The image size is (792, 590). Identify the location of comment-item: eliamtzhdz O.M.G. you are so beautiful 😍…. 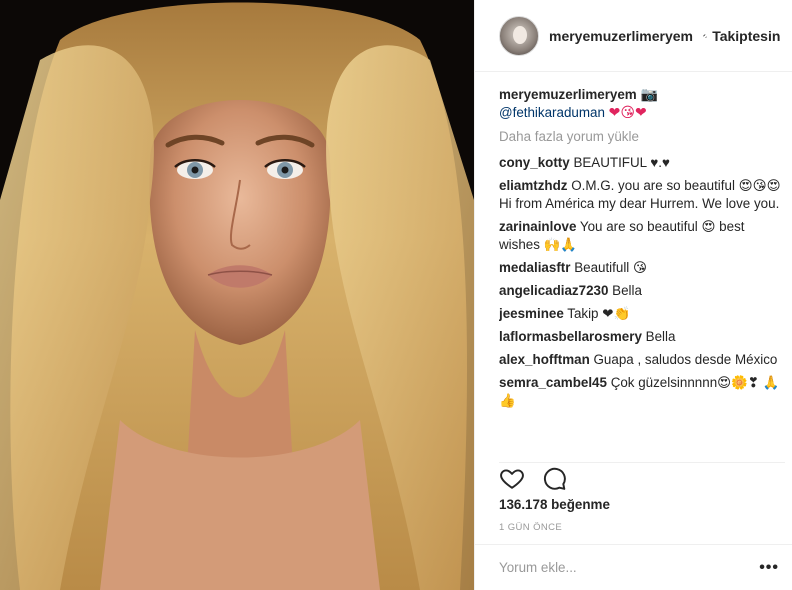
(642, 195).